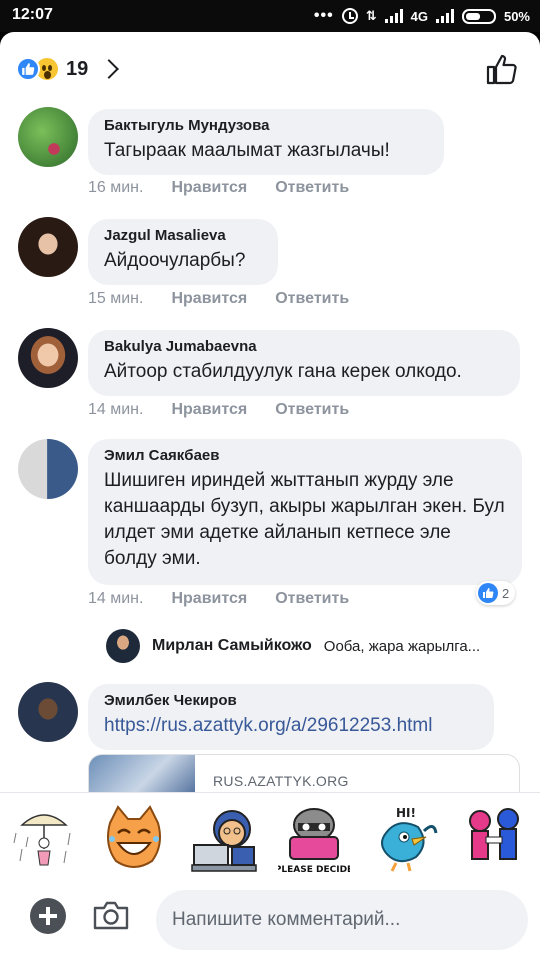 Image resolution: width=540 pixels, height=960 pixels. What do you see at coordinates (44, 839) in the screenshot?
I see `umbrella-girl-sticker` at bounding box center [44, 839].